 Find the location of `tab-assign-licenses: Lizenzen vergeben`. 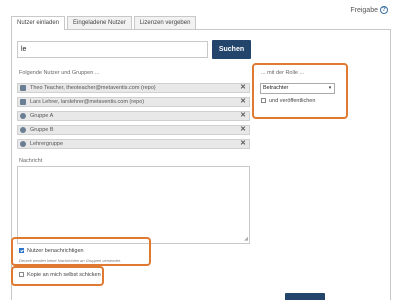

tab-assign-licenses: Lizenzen vergeben is located at coordinates (165, 22).